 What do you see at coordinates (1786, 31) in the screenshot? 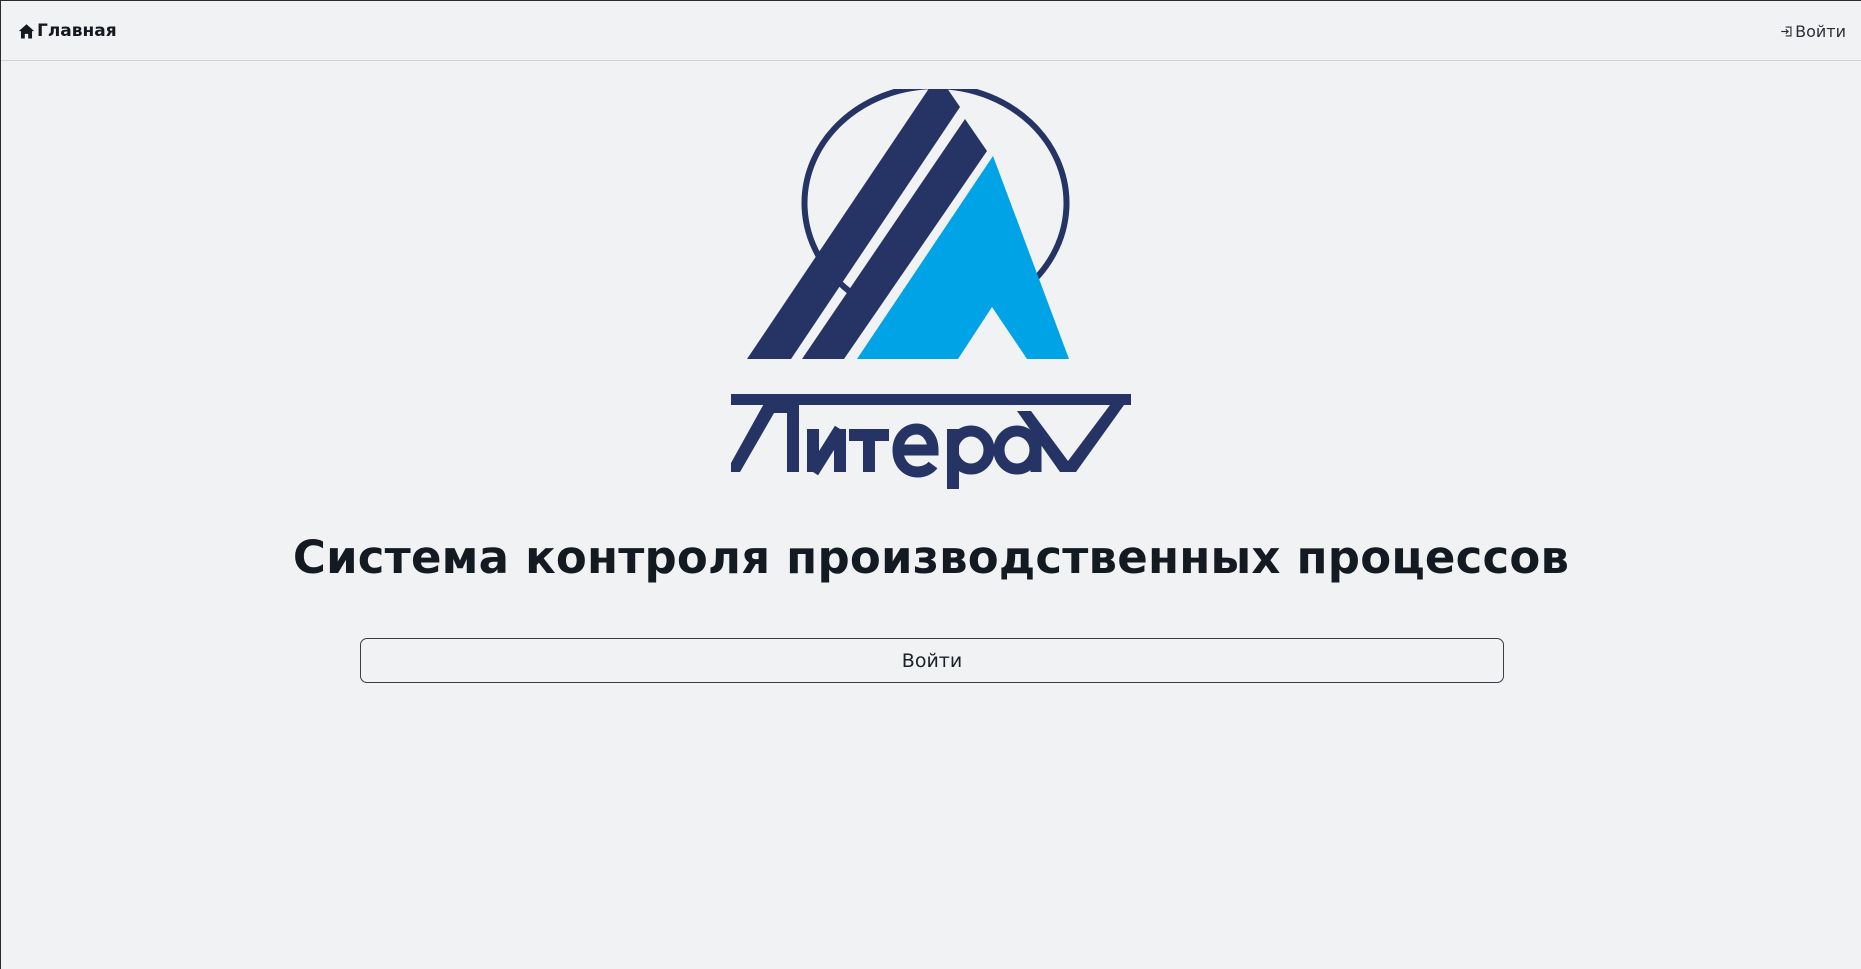
I see `sign-in-icon` at bounding box center [1786, 31].